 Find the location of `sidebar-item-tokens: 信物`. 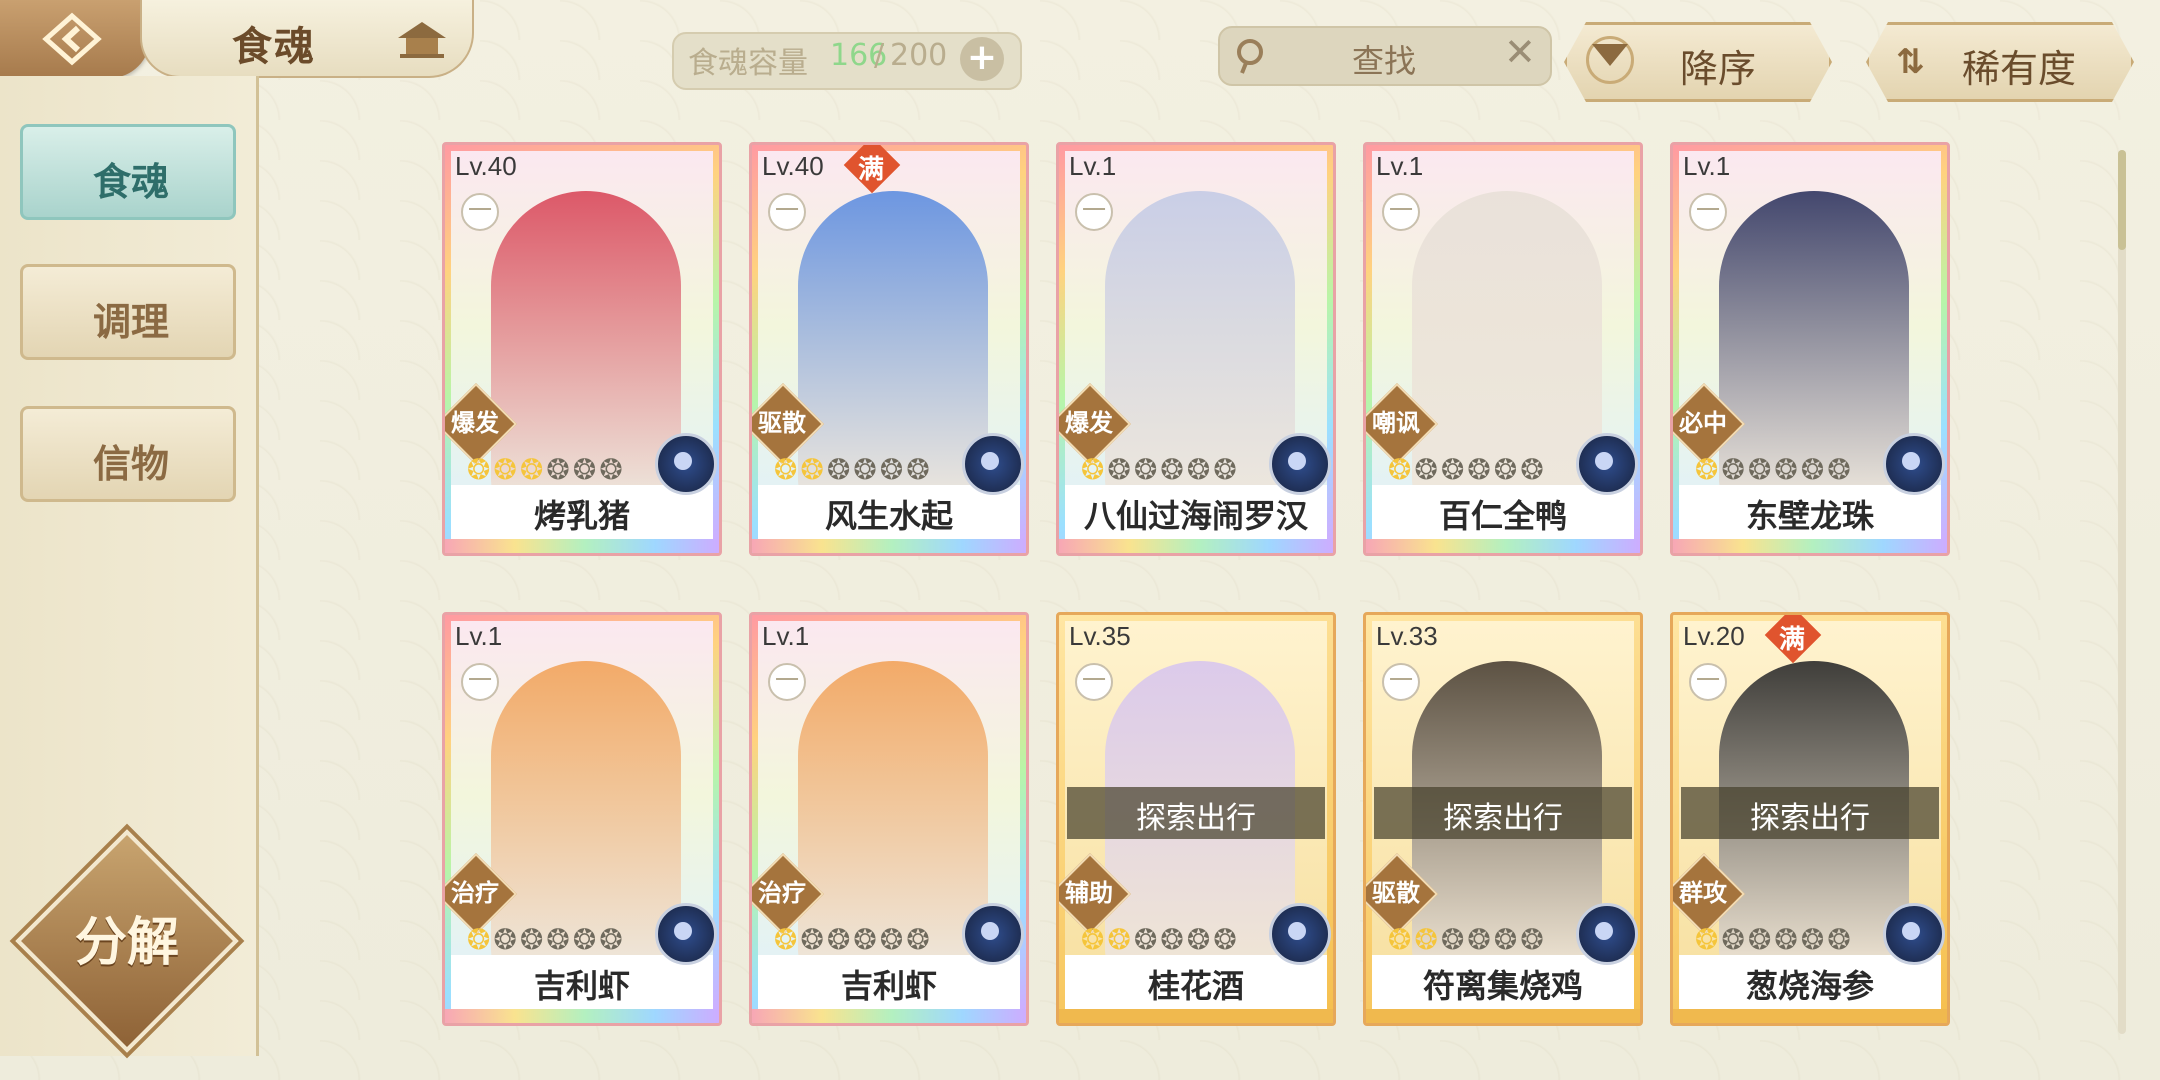

sidebar-item-tokens: 信物 is located at coordinates (128, 454).